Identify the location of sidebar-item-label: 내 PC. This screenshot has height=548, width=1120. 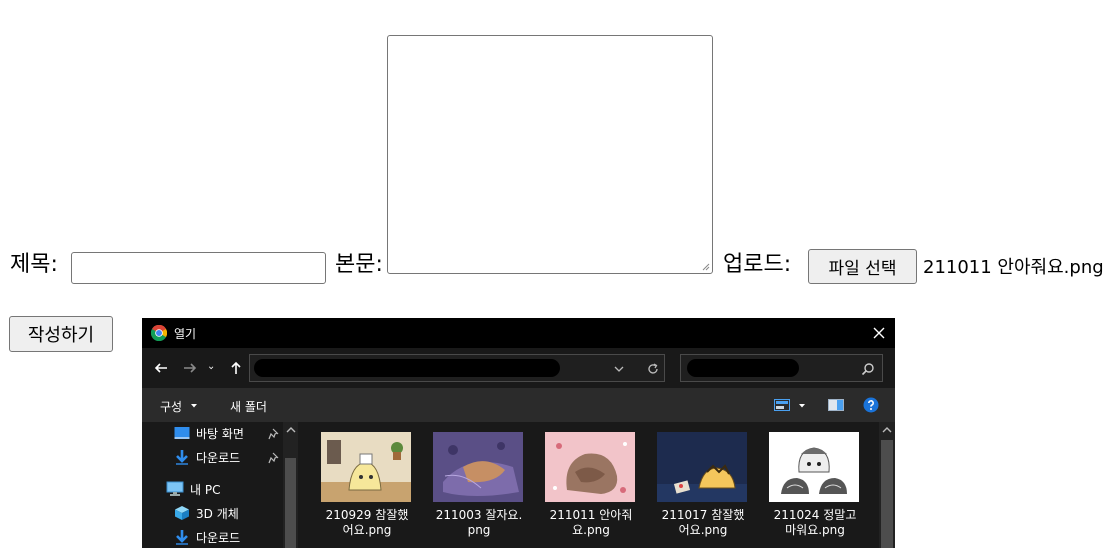
(205, 489).